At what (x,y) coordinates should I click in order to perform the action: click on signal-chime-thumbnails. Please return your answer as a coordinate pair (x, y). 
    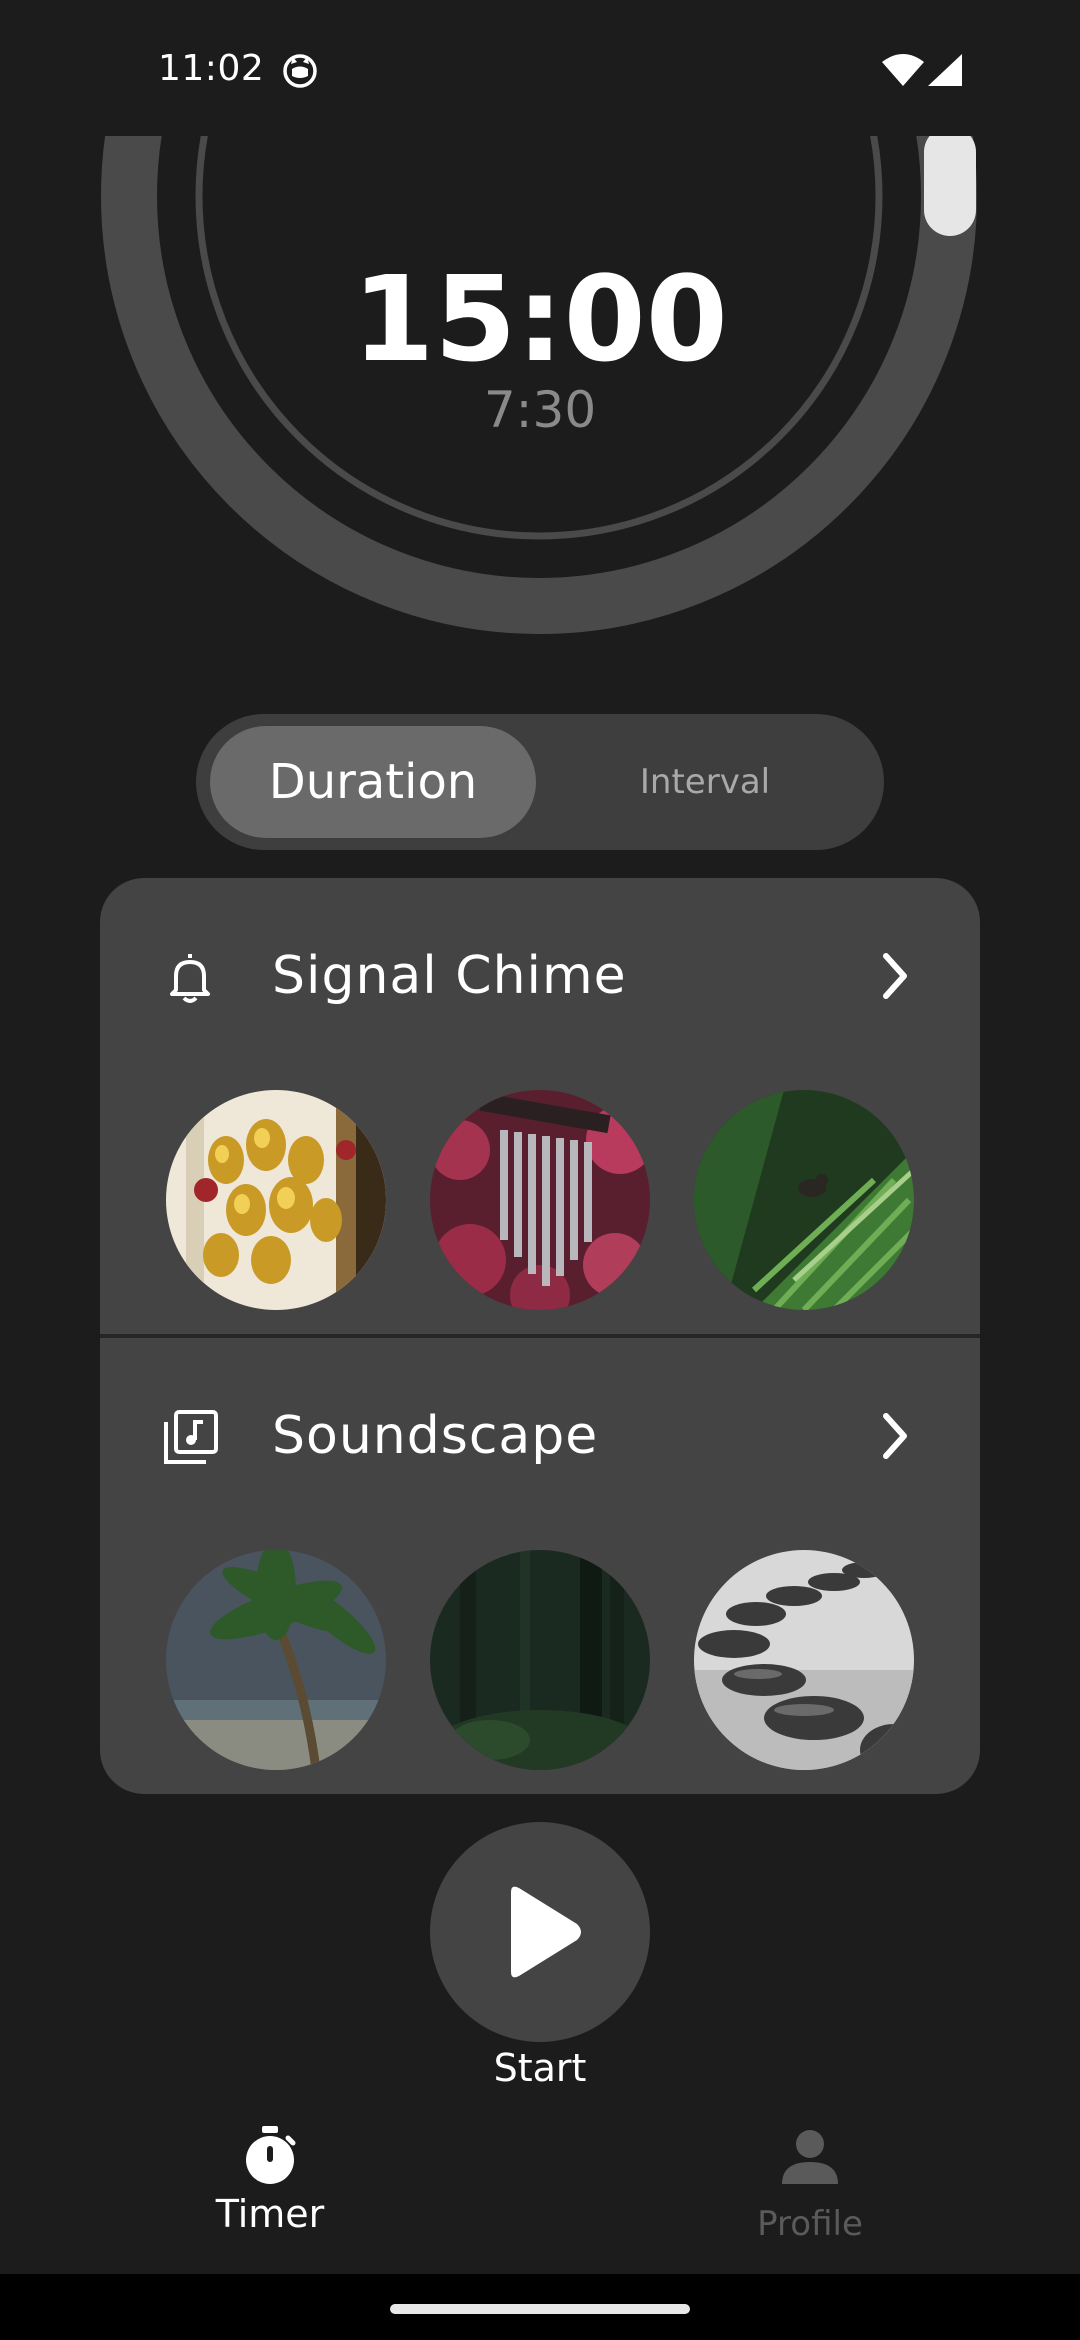
    Looking at the image, I should click on (540, 1201).